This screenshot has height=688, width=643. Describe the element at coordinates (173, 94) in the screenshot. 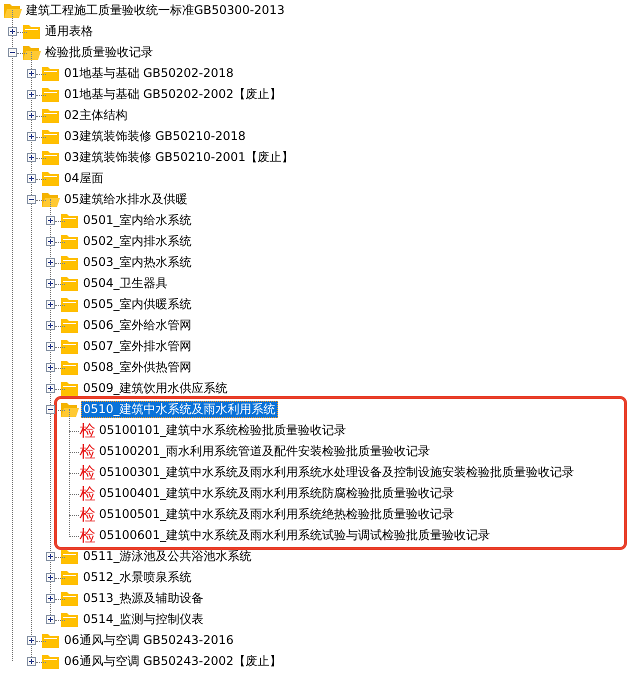

I see `tree-item: 01地基与基础 GB50202-2002【废止】` at that location.